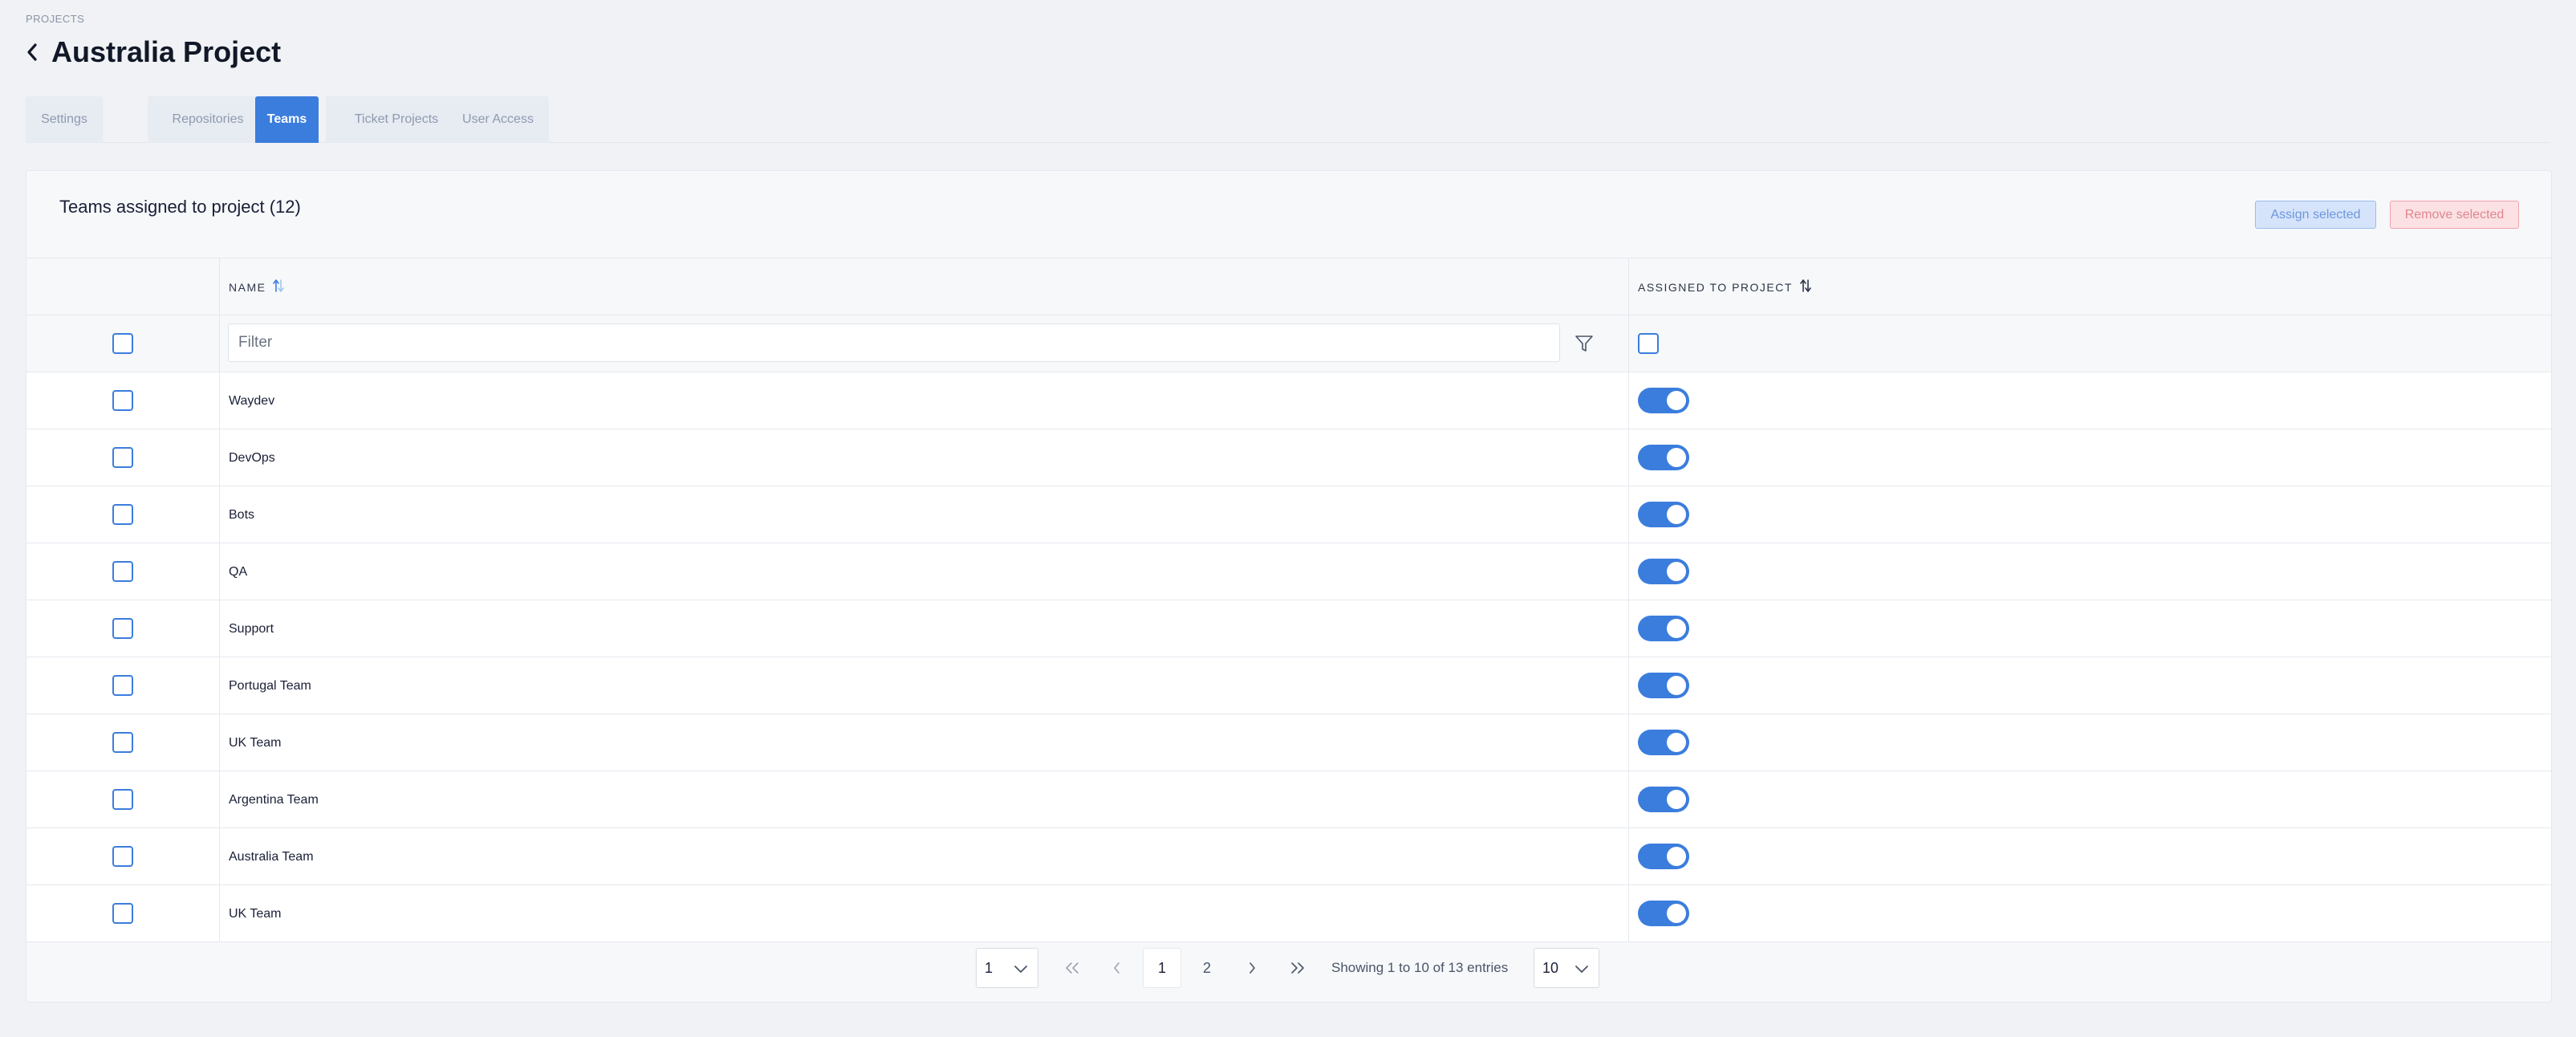 This screenshot has height=1037, width=2576. Describe the element at coordinates (166, 52) in the screenshot. I see `page-title: Australia Project` at that location.